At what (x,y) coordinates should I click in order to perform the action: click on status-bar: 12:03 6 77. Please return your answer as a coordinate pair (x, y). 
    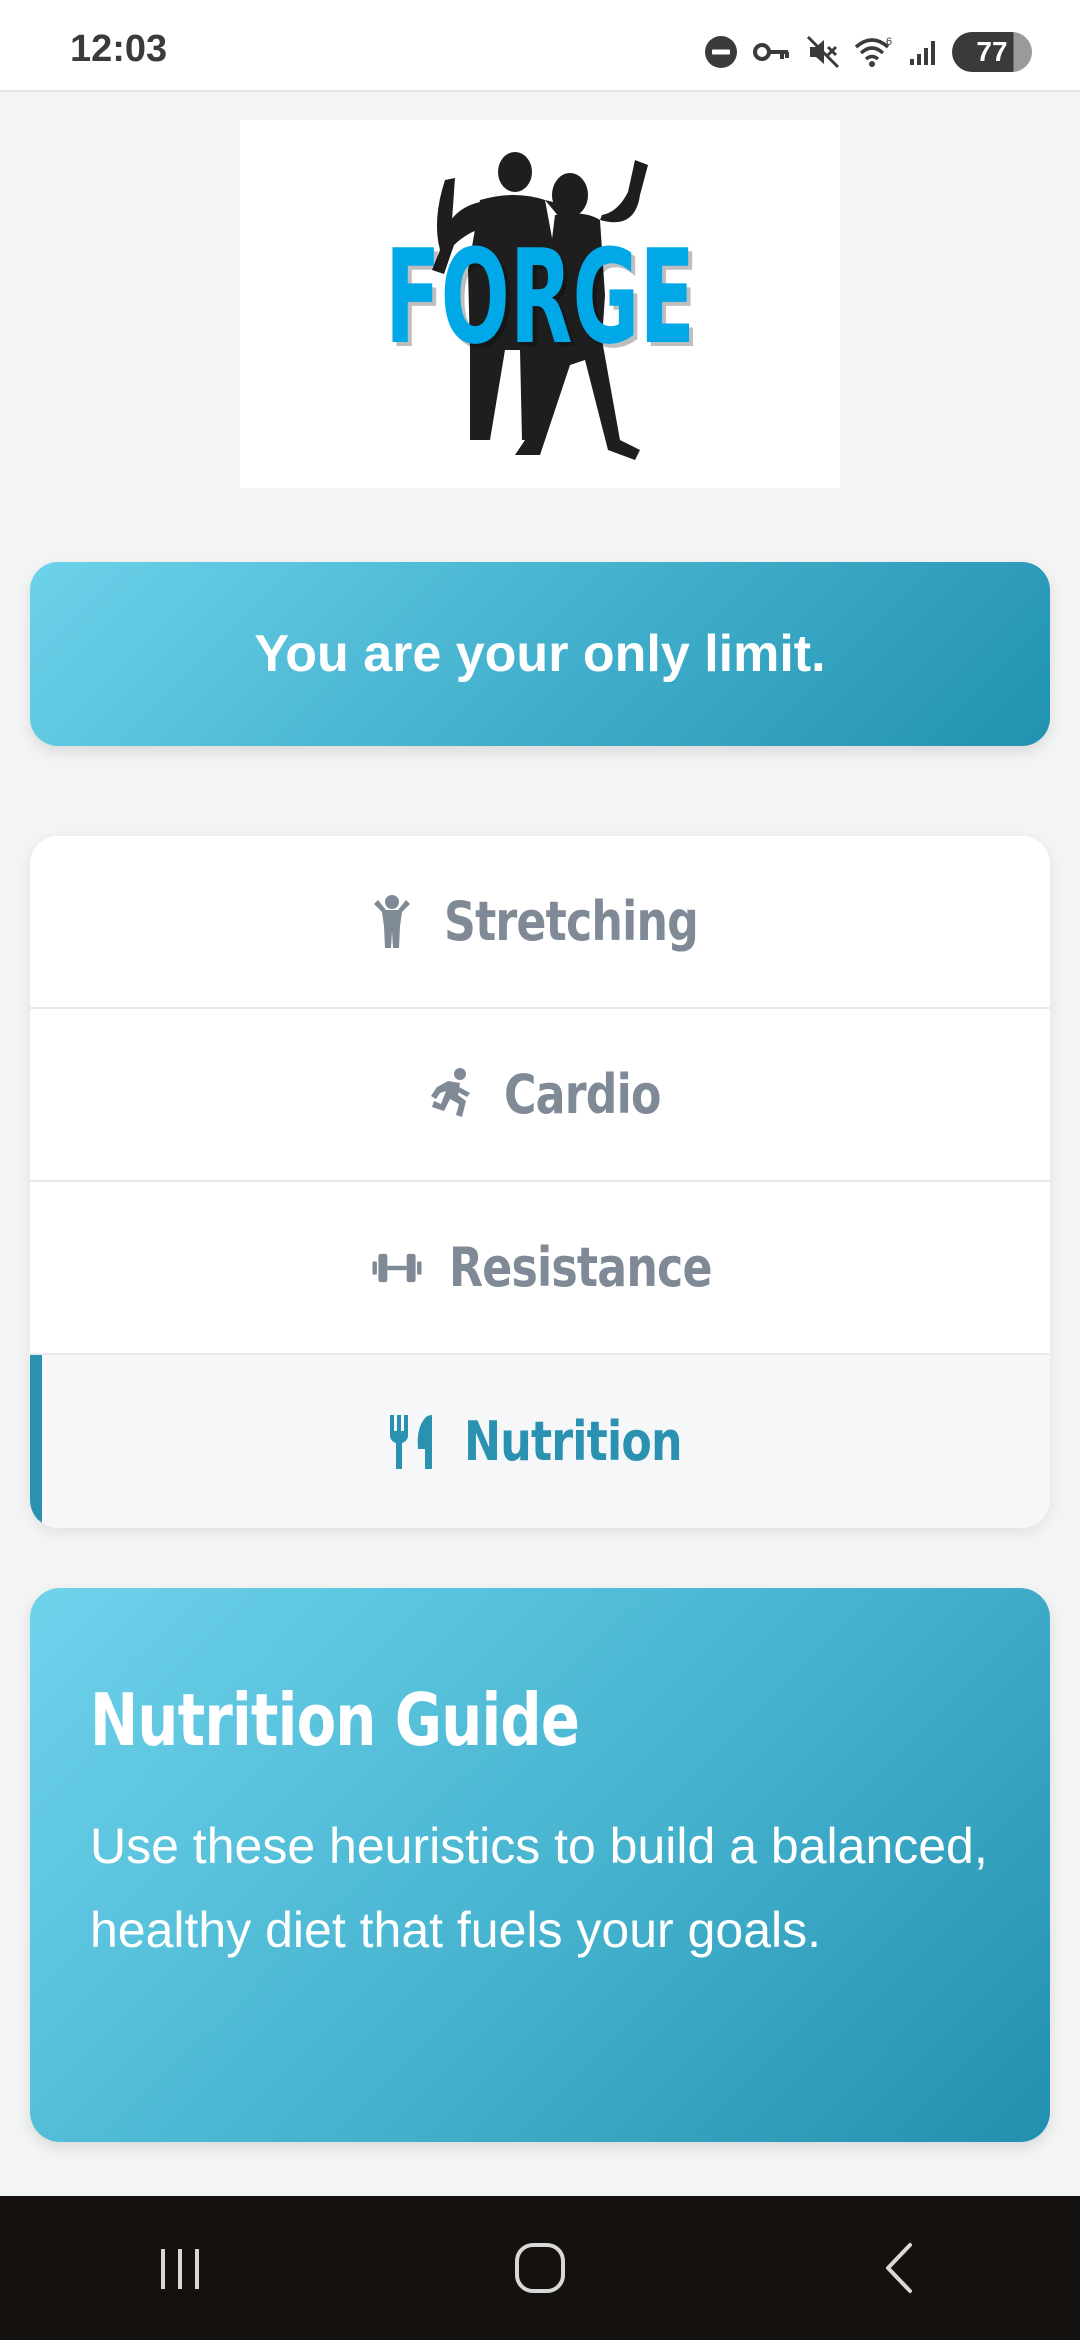
    Looking at the image, I should click on (540, 46).